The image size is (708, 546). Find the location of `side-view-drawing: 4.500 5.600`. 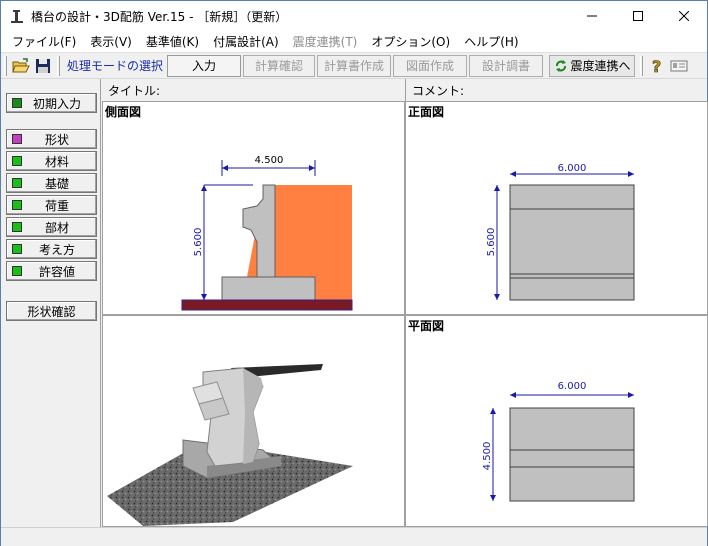

side-view-drawing: 4.500 5.600 is located at coordinates (267, 233).